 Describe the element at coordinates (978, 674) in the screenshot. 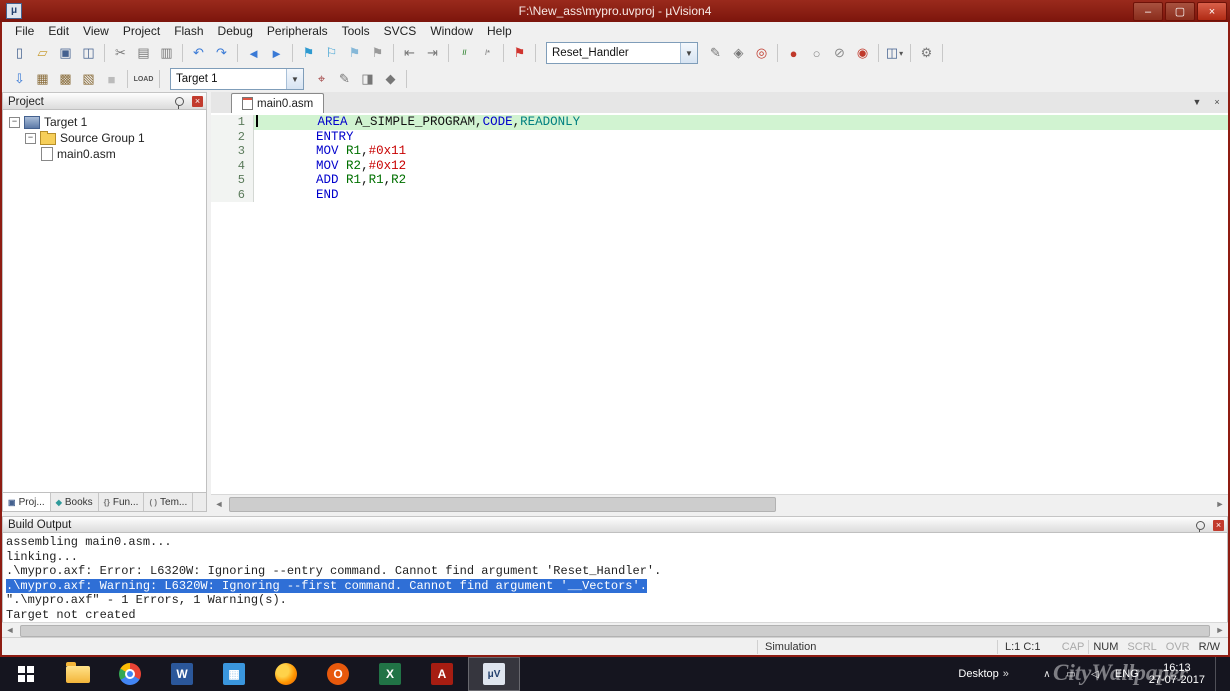

I see `desktop-toolbar-label: Desktop` at that location.